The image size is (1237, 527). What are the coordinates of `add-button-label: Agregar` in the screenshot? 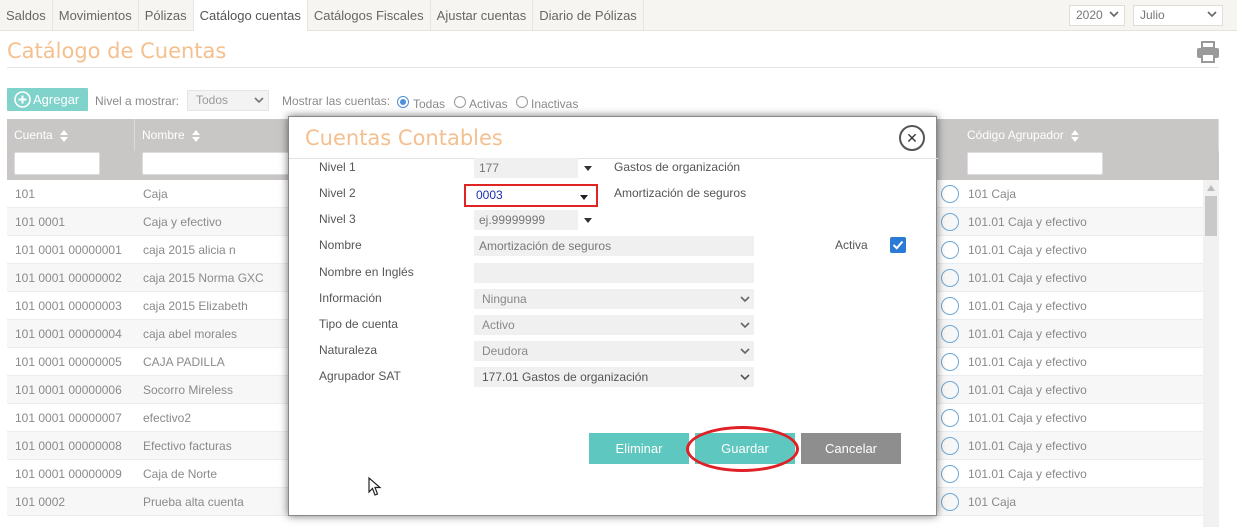 It's located at (56, 99).